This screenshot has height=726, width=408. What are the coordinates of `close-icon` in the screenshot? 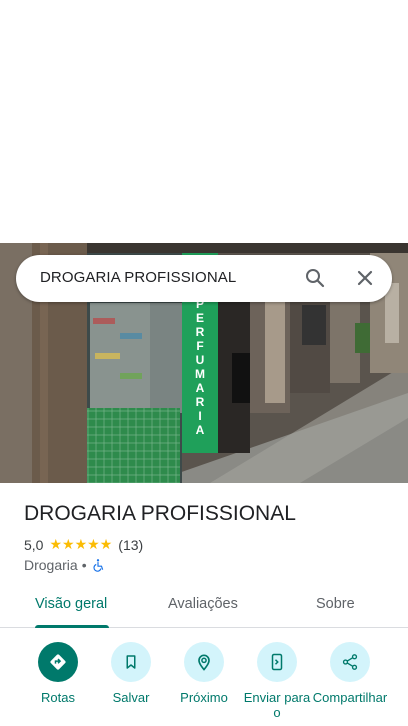 It's located at (365, 278).